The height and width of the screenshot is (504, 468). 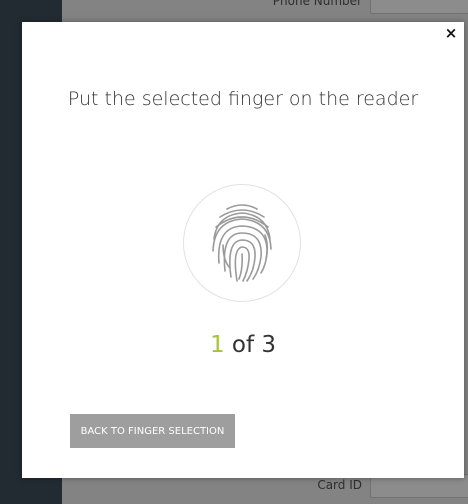 What do you see at coordinates (152, 431) in the screenshot?
I see `back-to-finger-selection-button: BACK TO FINGER SELECTION` at bounding box center [152, 431].